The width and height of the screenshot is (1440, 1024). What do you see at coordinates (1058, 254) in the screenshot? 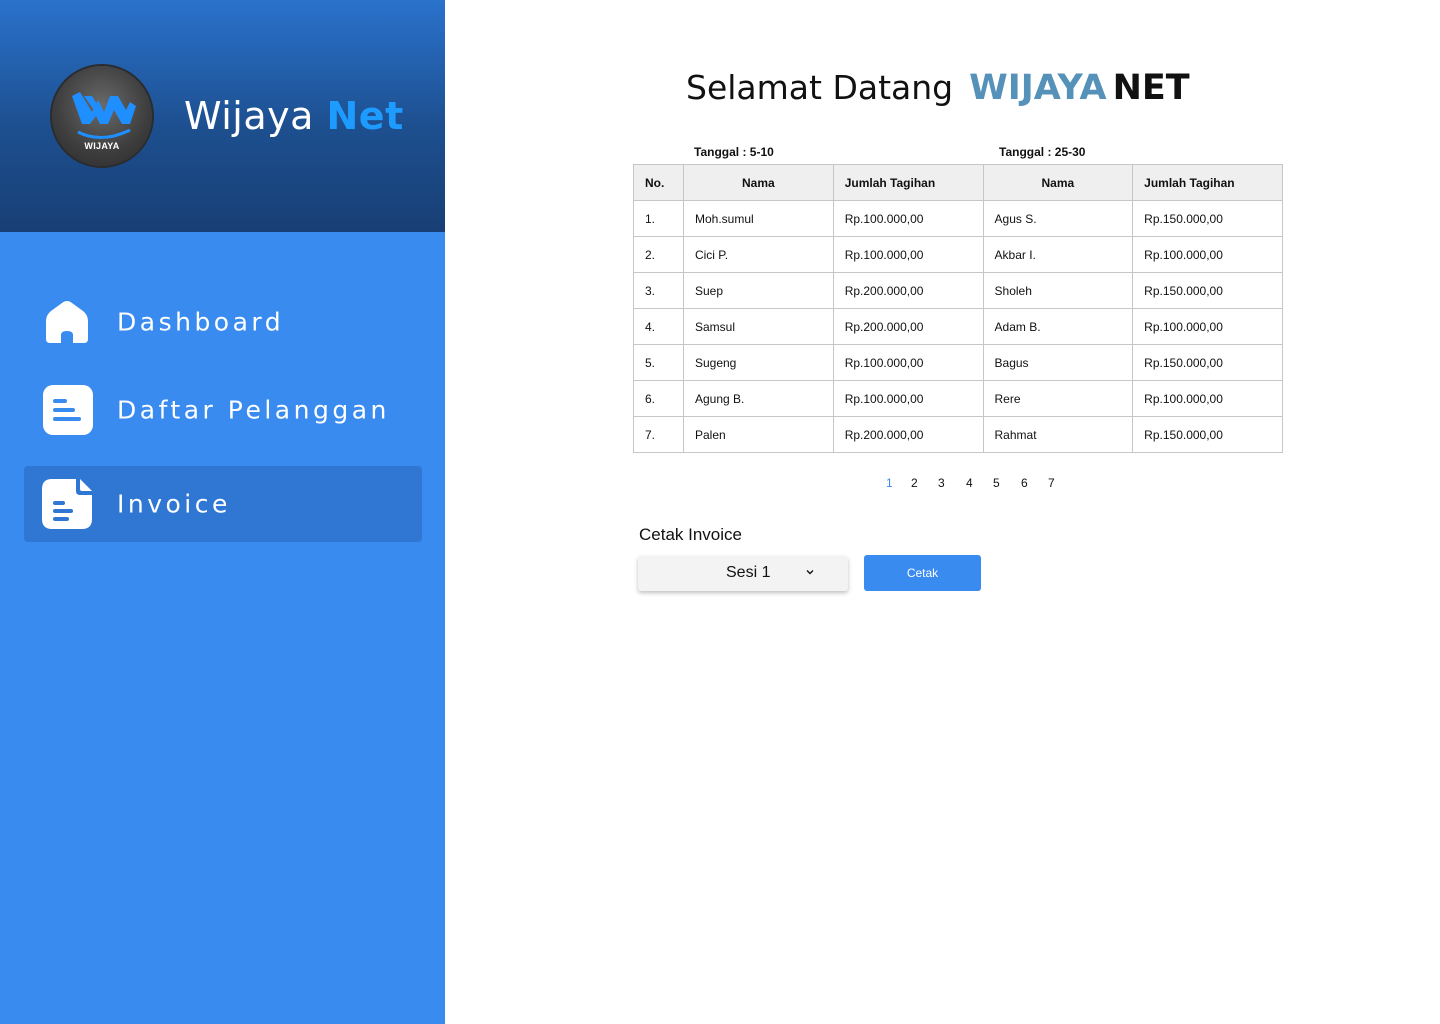
I see `cell-name: Akbar I.` at bounding box center [1058, 254].